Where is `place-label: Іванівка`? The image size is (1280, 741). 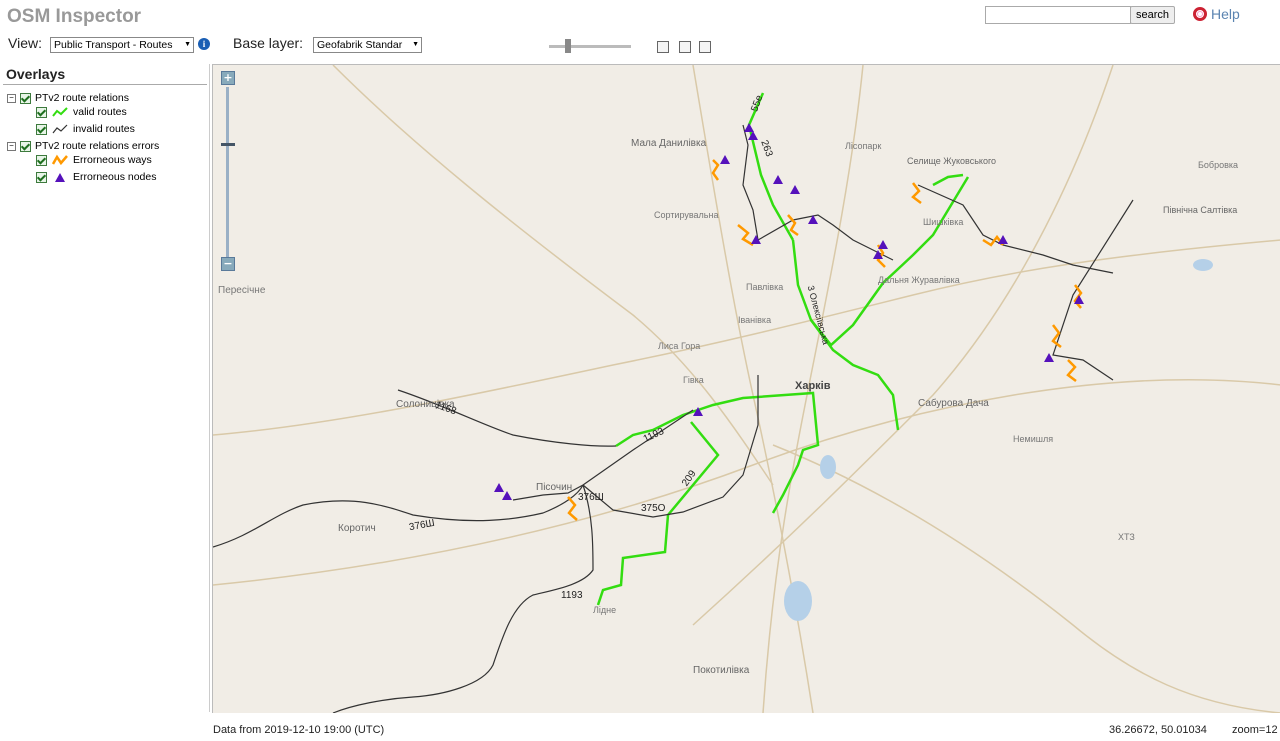 place-label: Іванівка is located at coordinates (755, 320).